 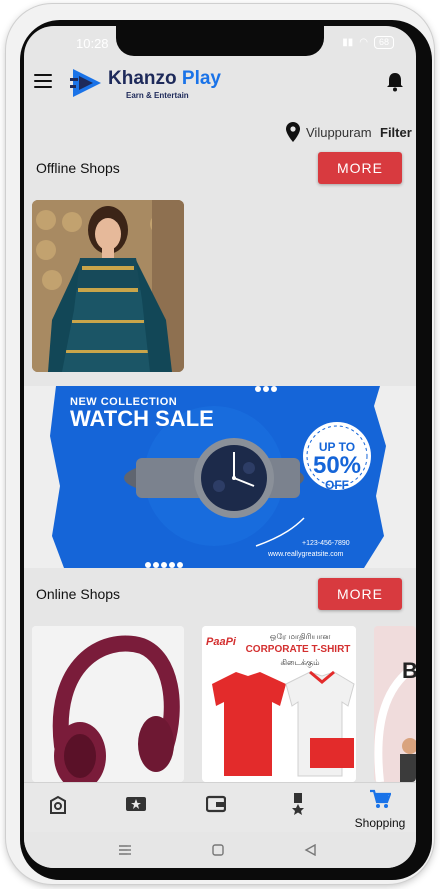 I want to click on brand-name-play: Play, so click(x=201, y=78).